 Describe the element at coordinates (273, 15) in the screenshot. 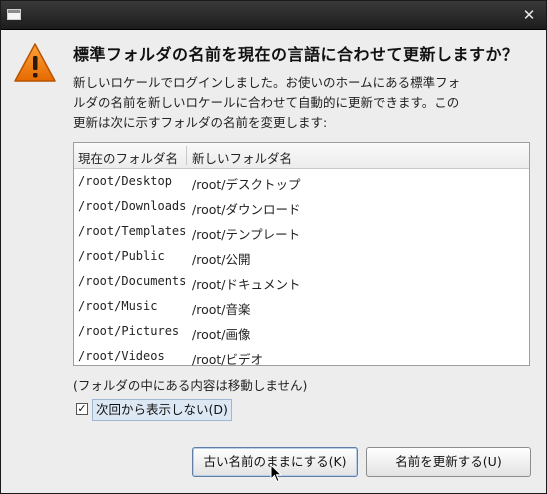

I see `title-bar: ✕` at that location.